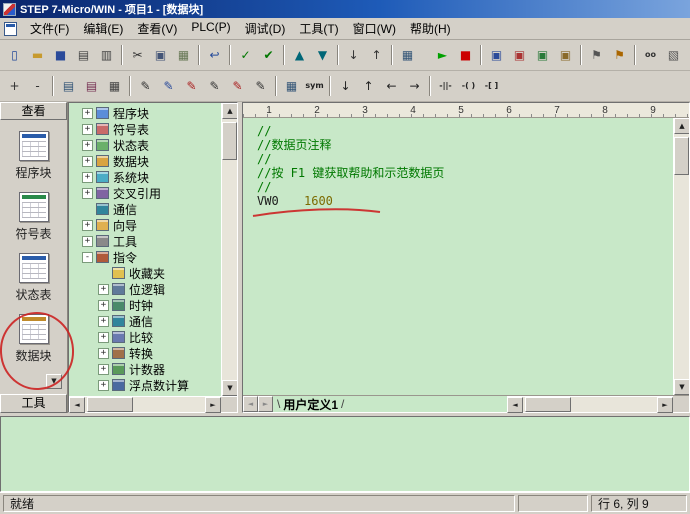 The image size is (690, 514). What do you see at coordinates (145, 161) in the screenshot?
I see `tree-item-data-block: + 数据块` at bounding box center [145, 161].